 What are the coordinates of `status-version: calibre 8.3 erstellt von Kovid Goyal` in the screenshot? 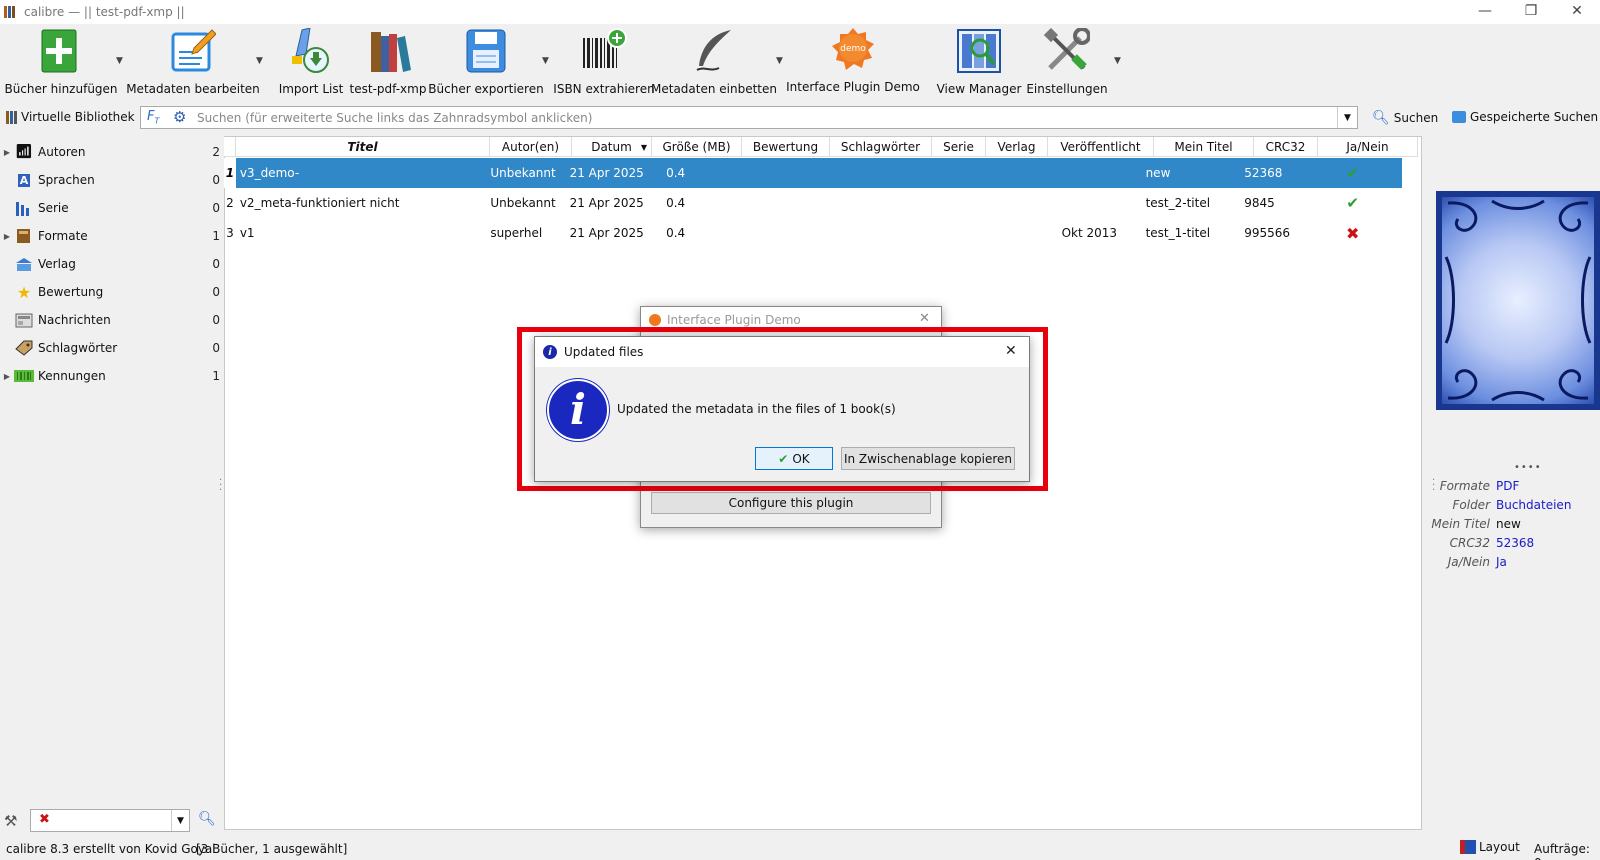 It's located at (111, 849).